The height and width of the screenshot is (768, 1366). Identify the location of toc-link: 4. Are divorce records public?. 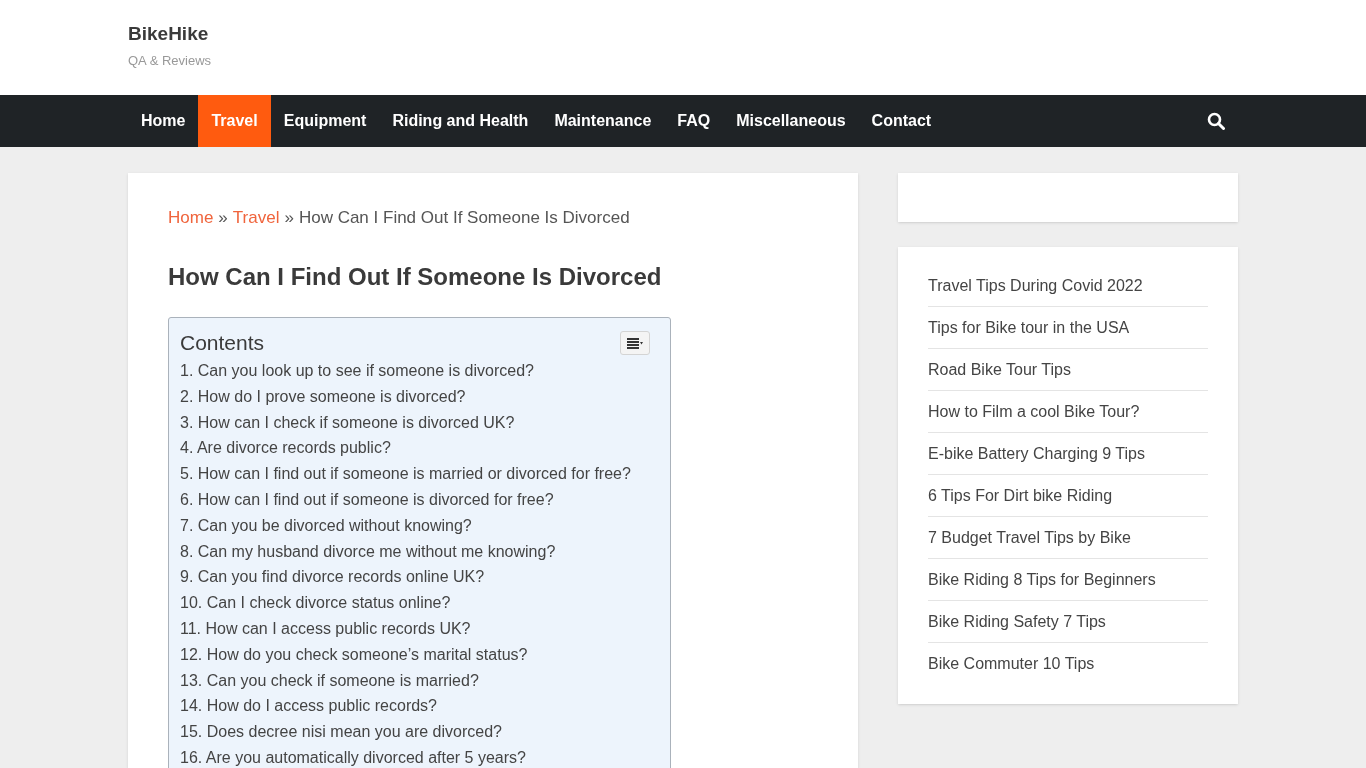
(285, 448).